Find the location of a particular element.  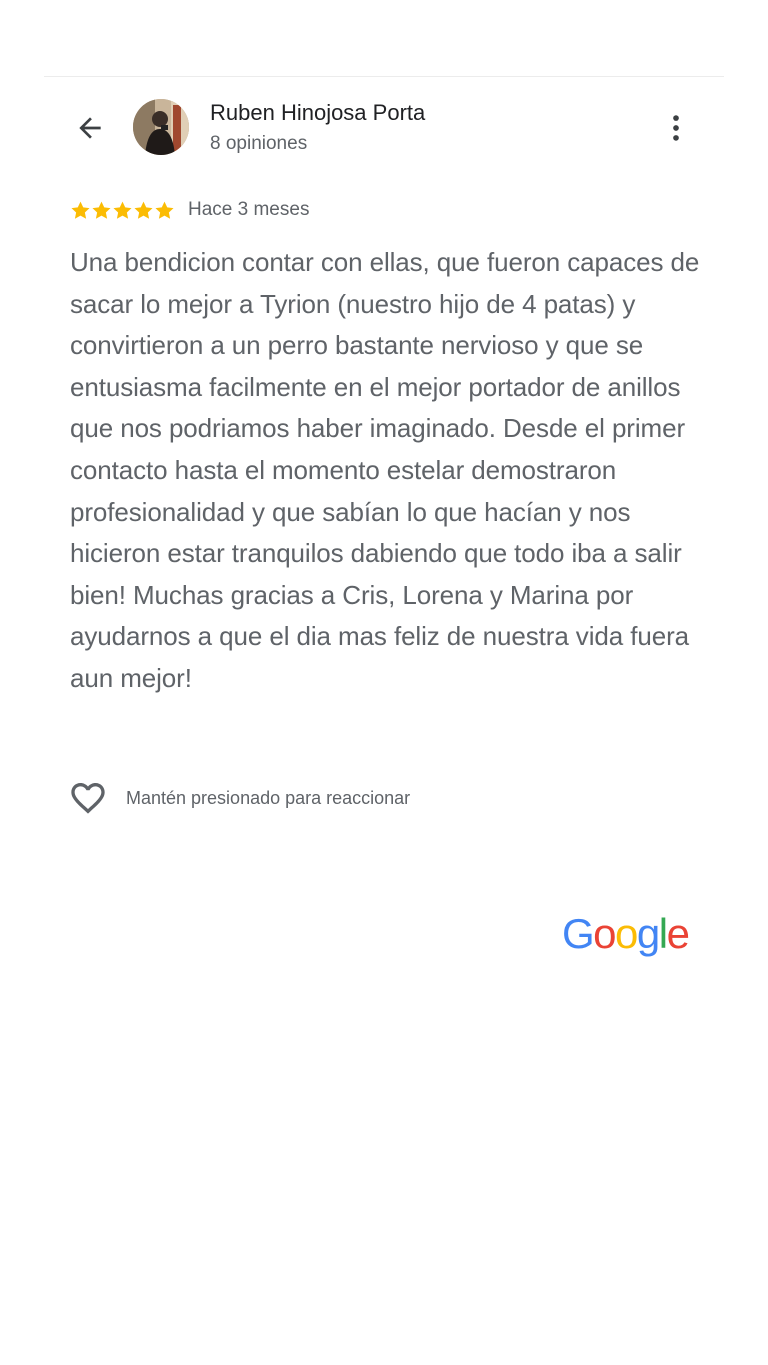

avatar-photo is located at coordinates (161, 127).